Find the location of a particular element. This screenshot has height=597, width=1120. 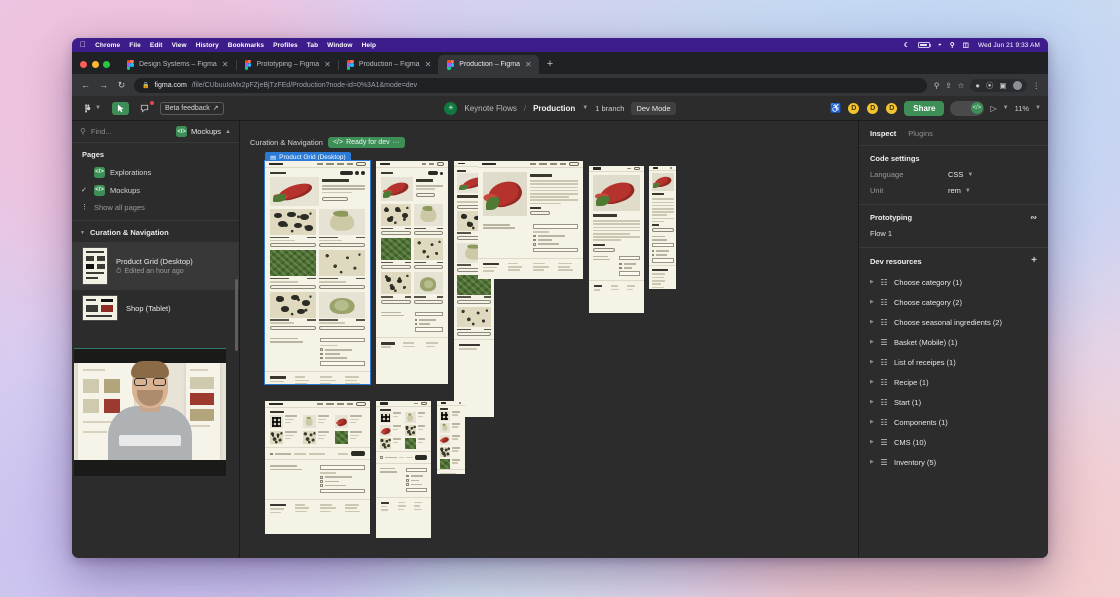

frame-product-grid-tablet is located at coordinates (412, 272).